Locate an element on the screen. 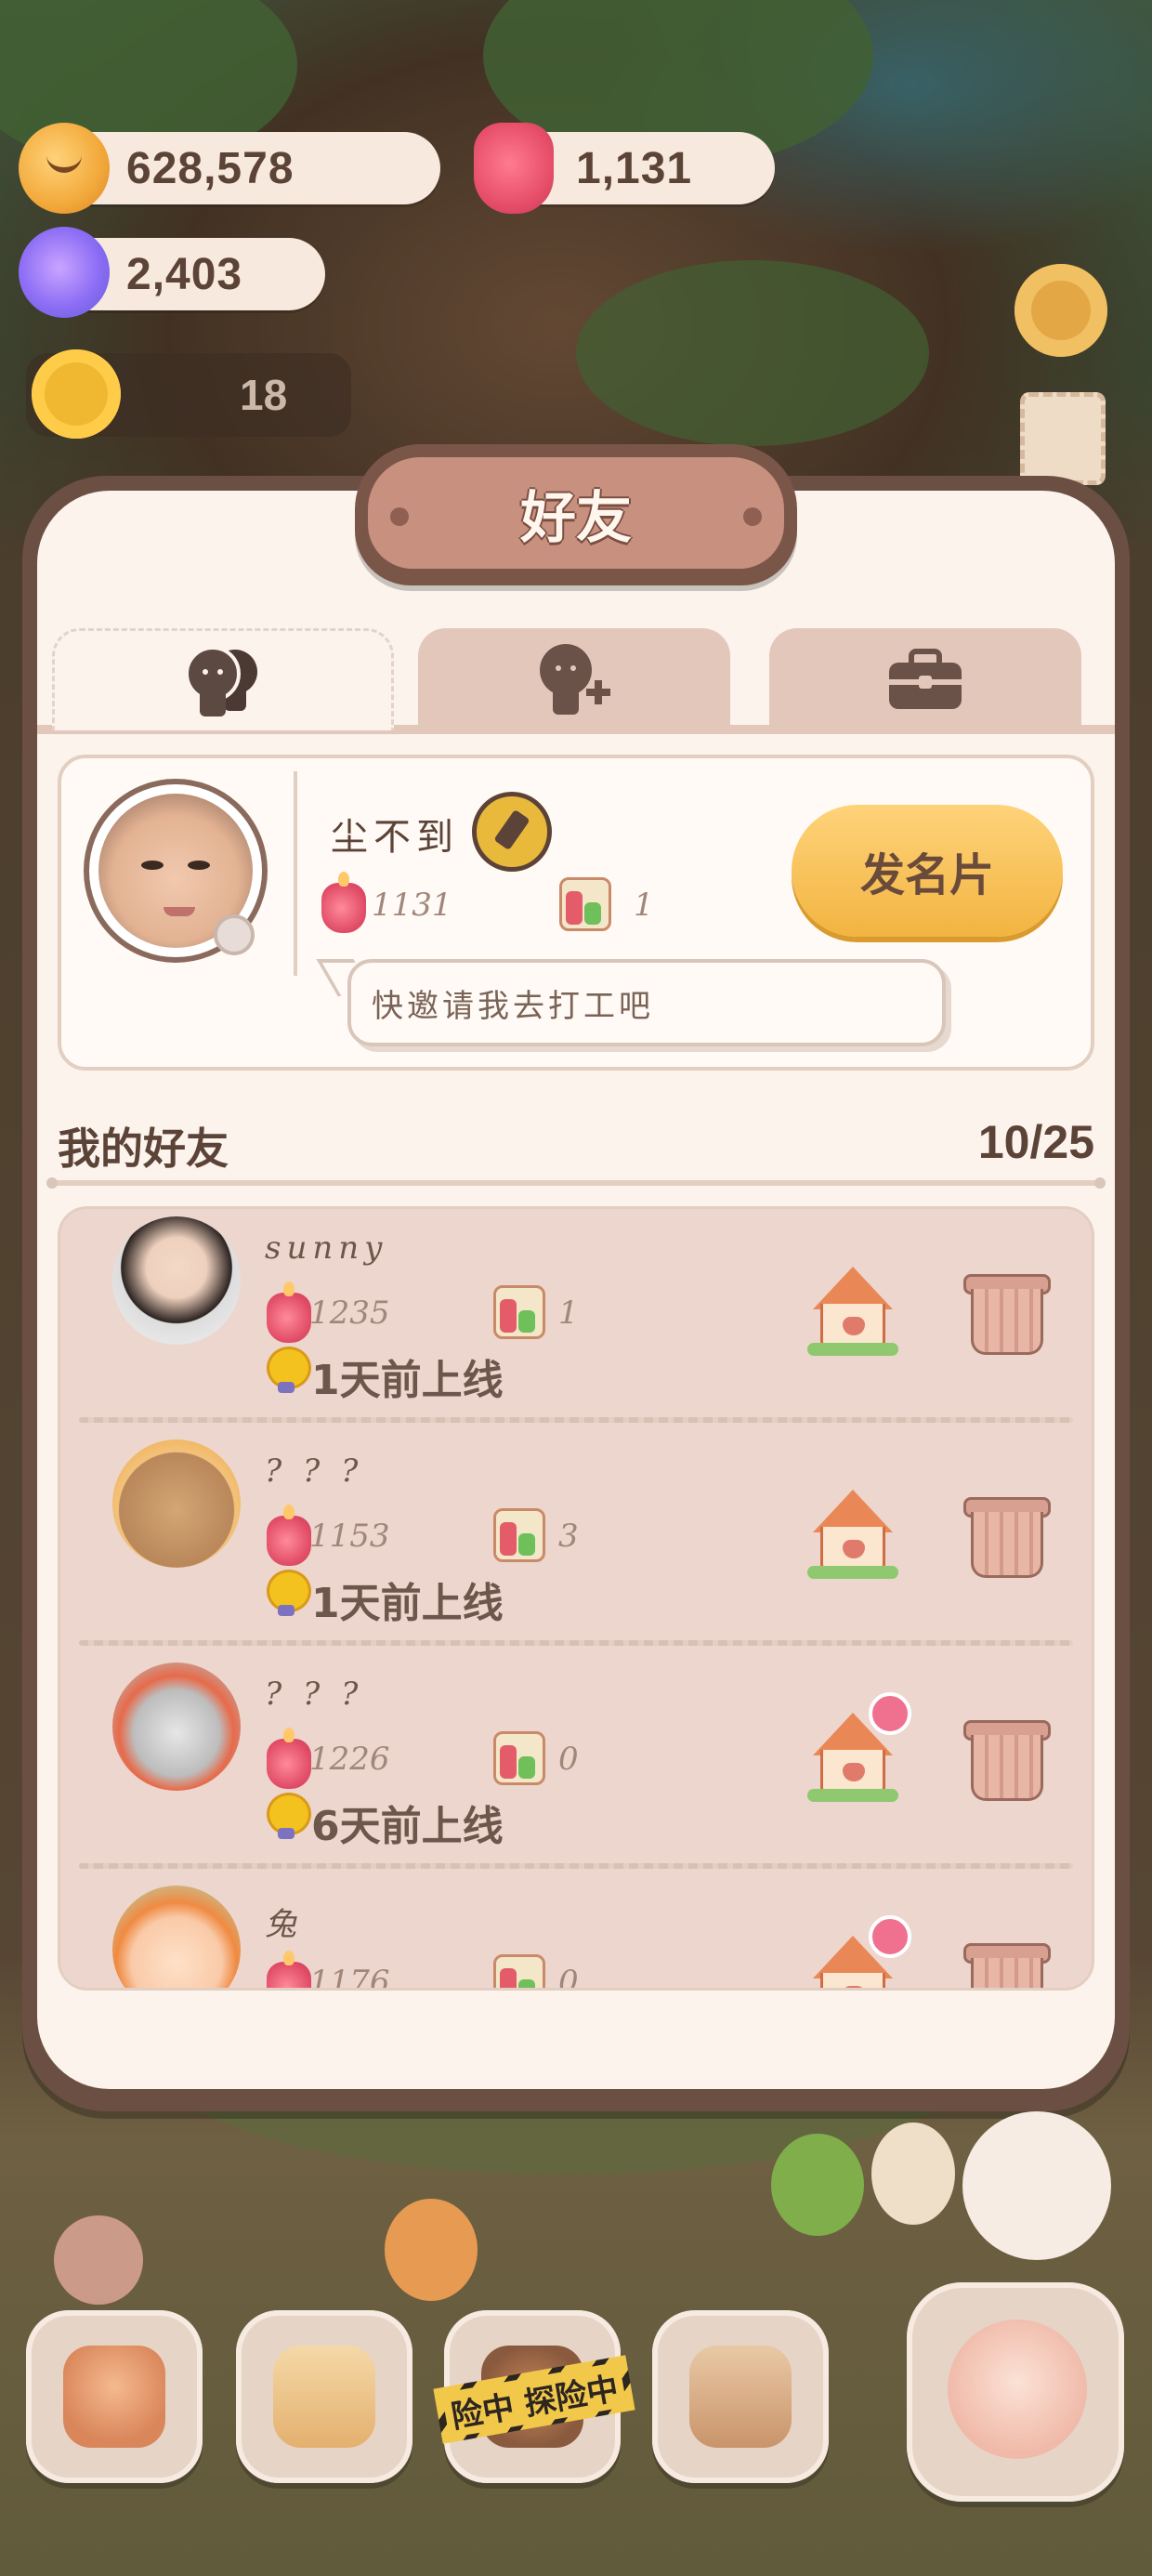  profile-divider is located at coordinates (295, 873).